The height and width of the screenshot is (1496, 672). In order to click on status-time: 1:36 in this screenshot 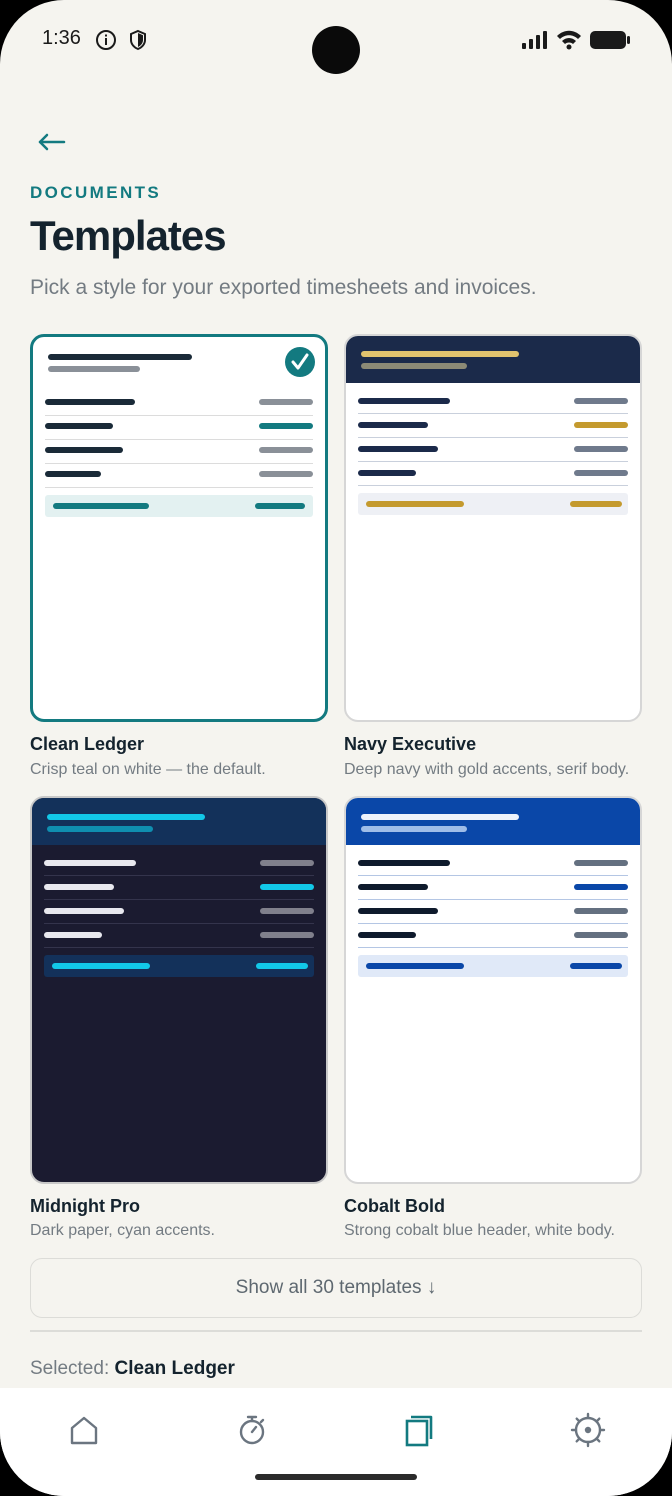, I will do `click(61, 38)`.